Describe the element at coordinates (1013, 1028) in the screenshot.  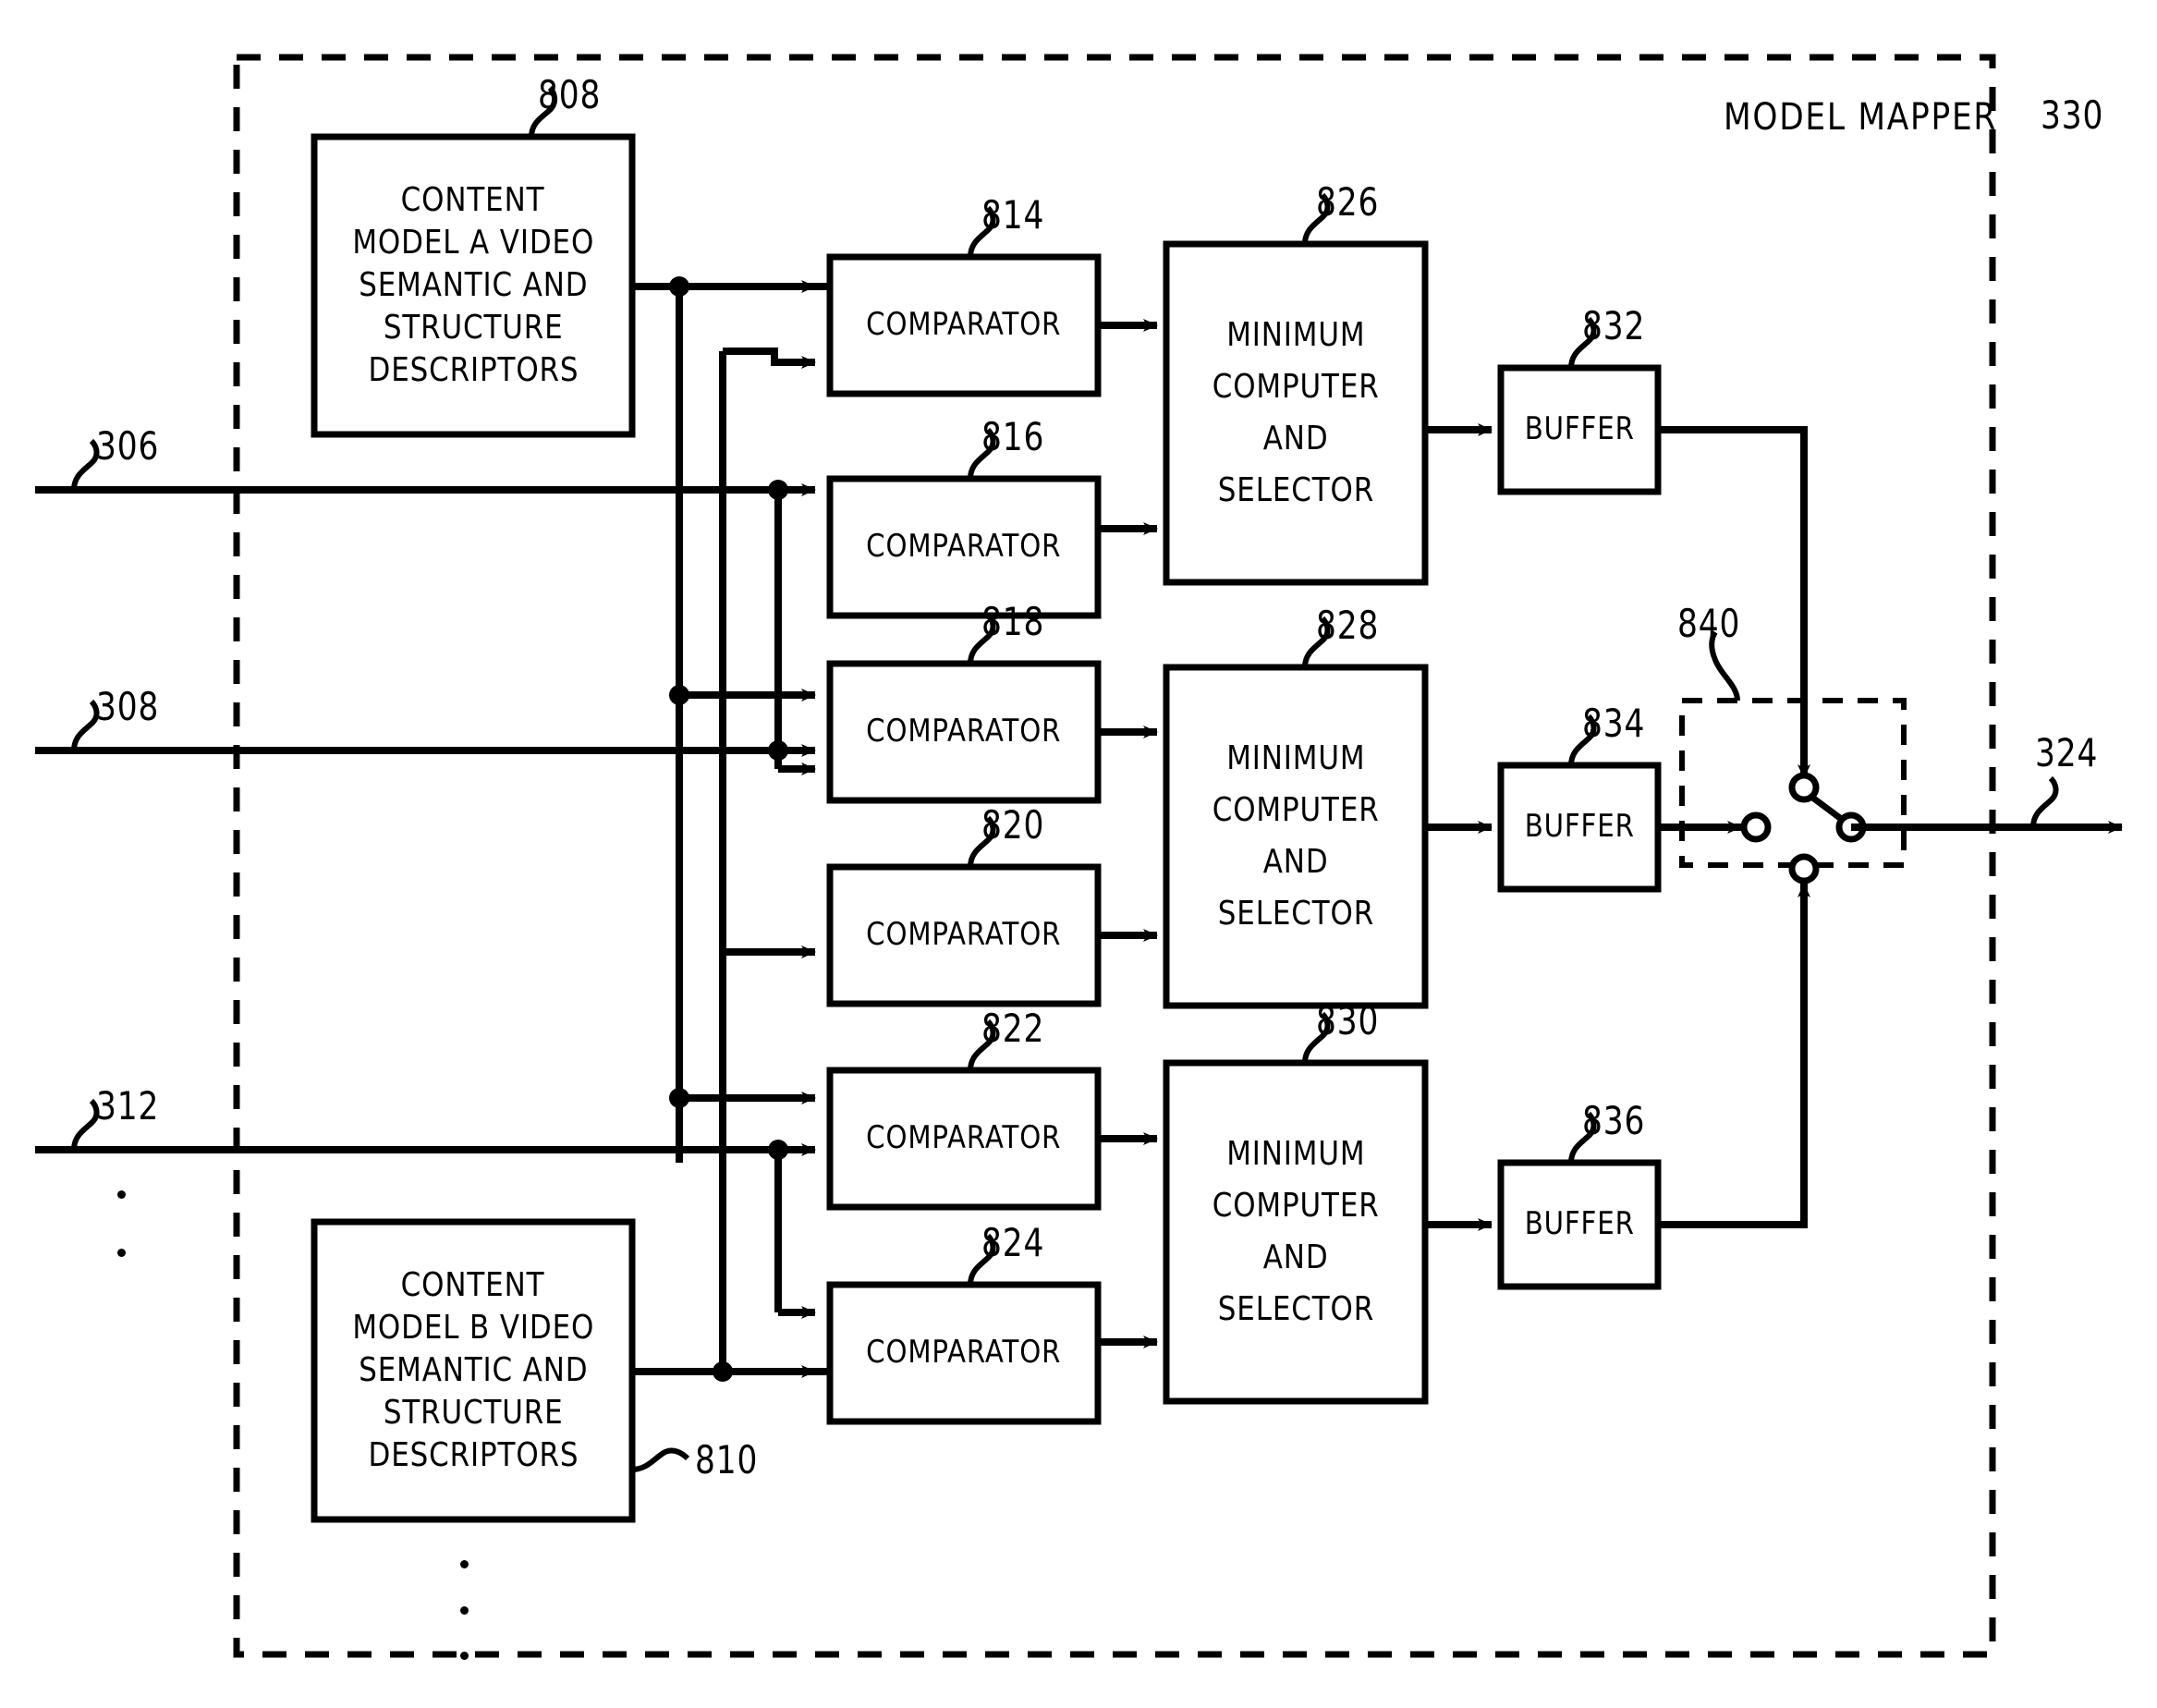
I see `ref-822: 822` at that location.